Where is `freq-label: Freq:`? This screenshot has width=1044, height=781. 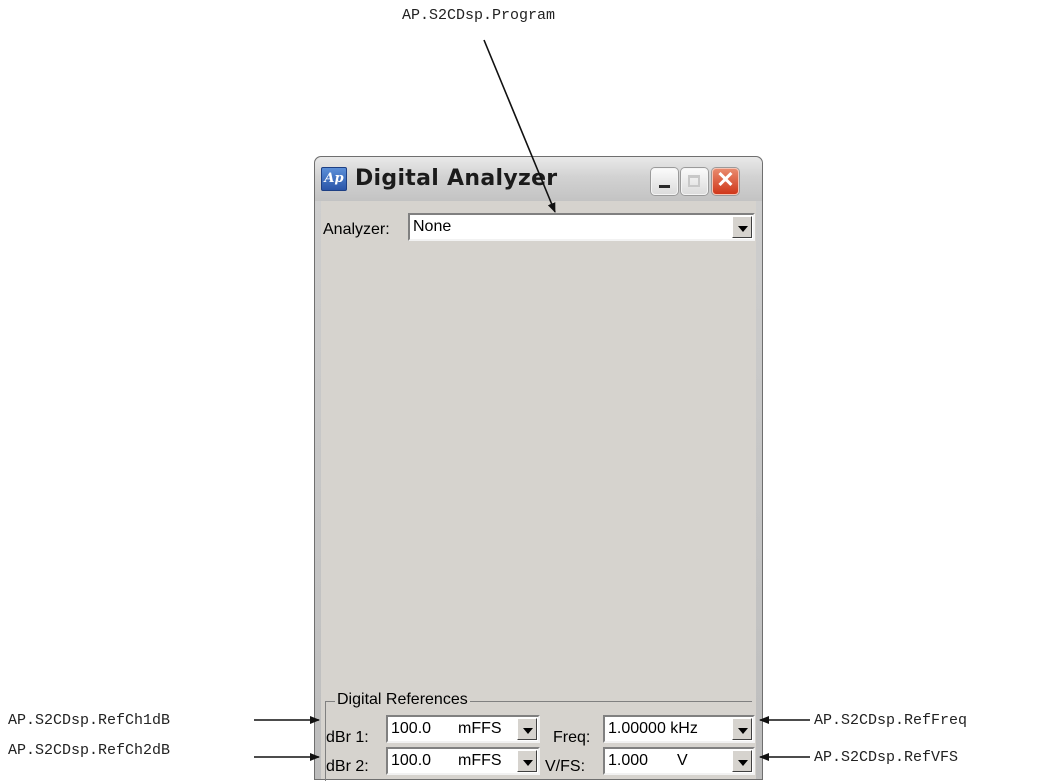
freq-label: Freq: is located at coordinates (572, 737).